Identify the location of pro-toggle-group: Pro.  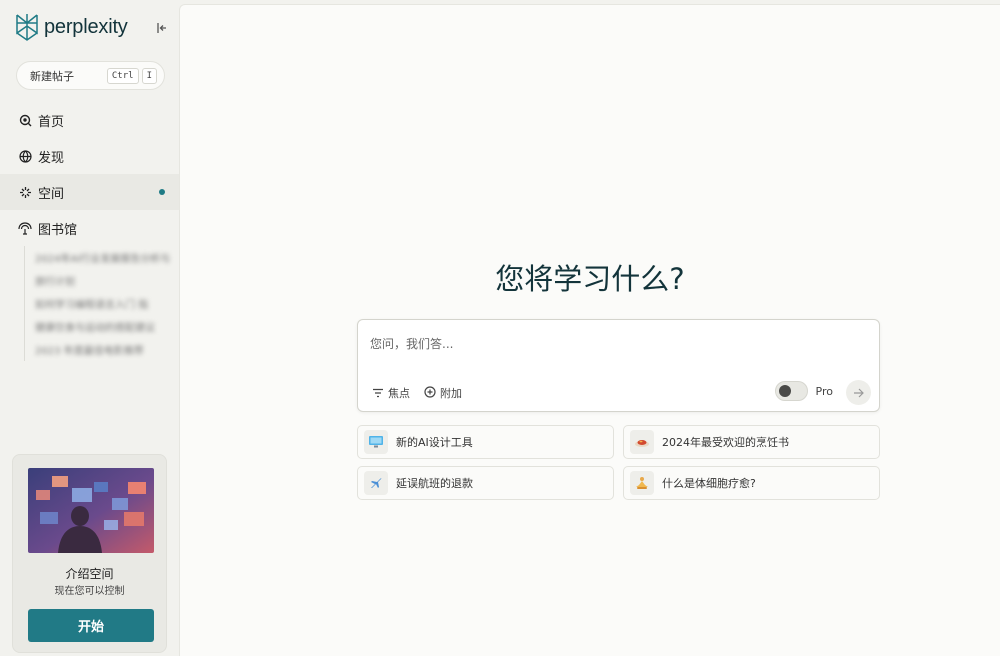
(803, 391).